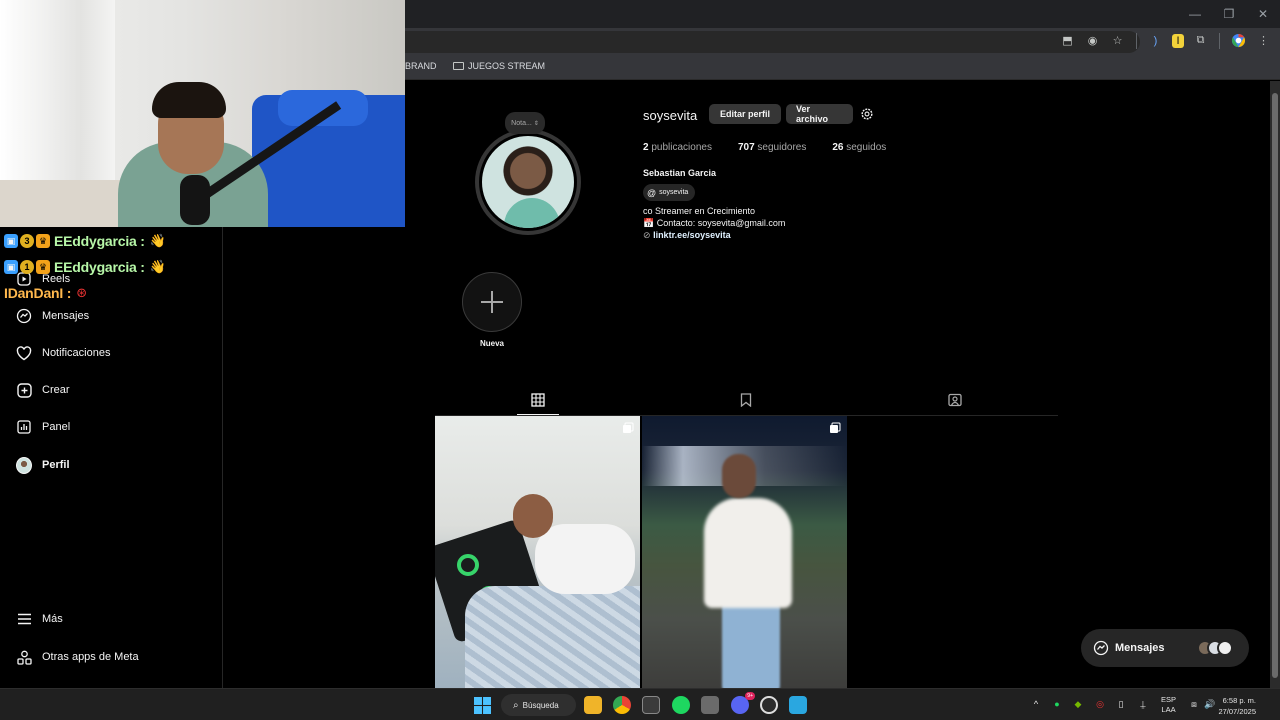  I want to click on tab-saved, so click(746, 400).